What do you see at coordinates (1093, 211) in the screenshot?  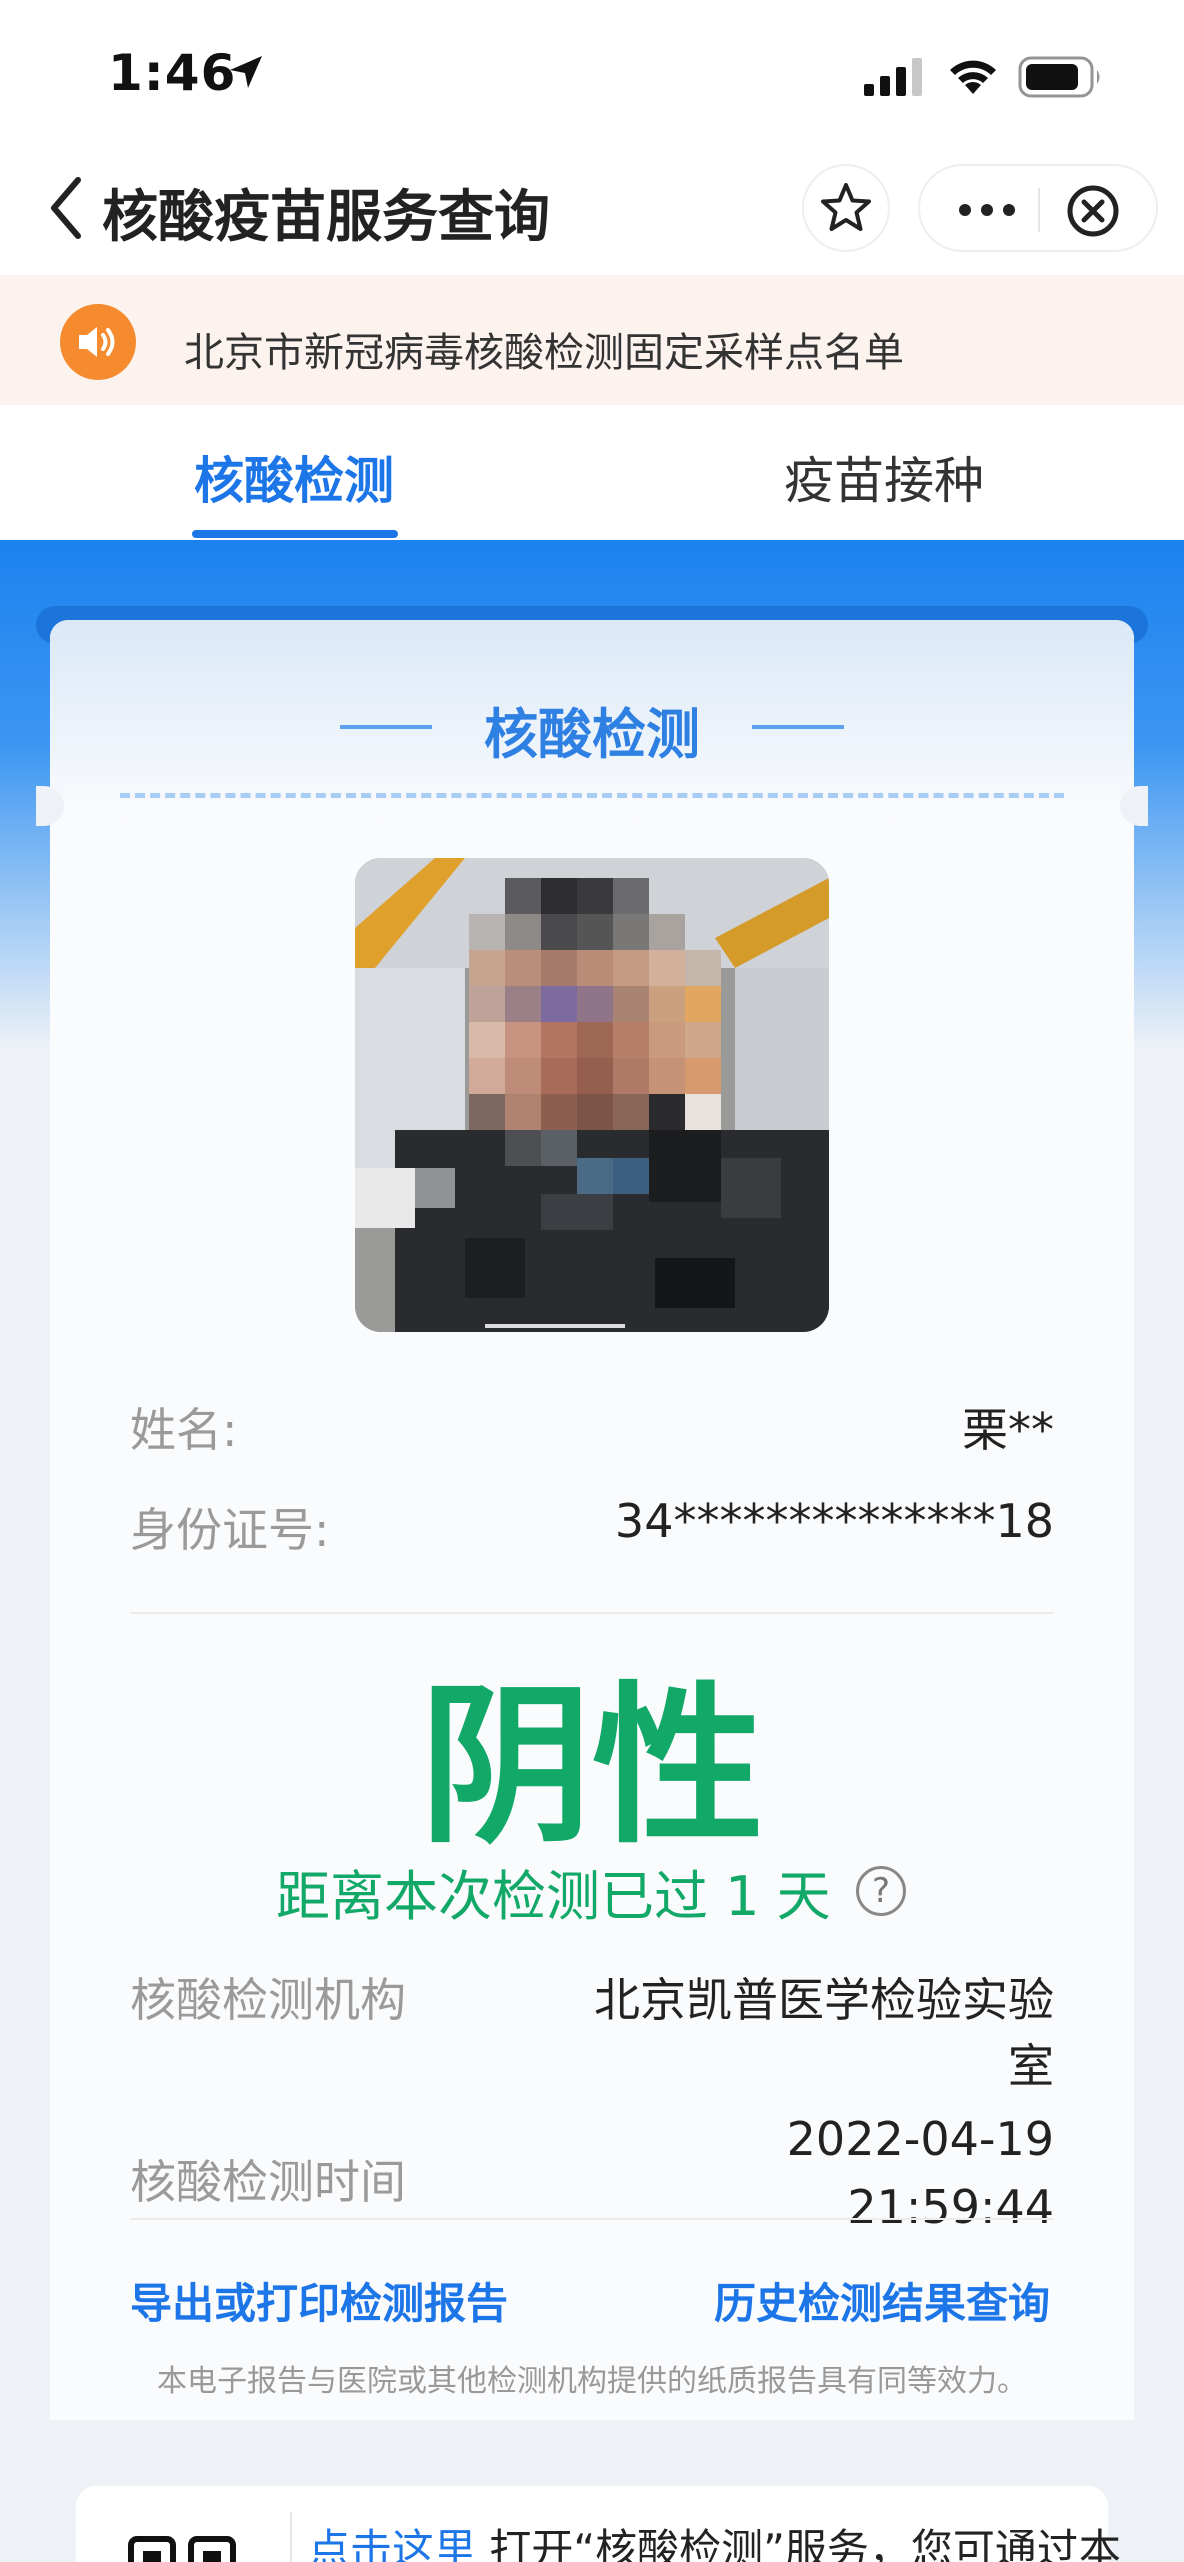 I see `close-icon` at bounding box center [1093, 211].